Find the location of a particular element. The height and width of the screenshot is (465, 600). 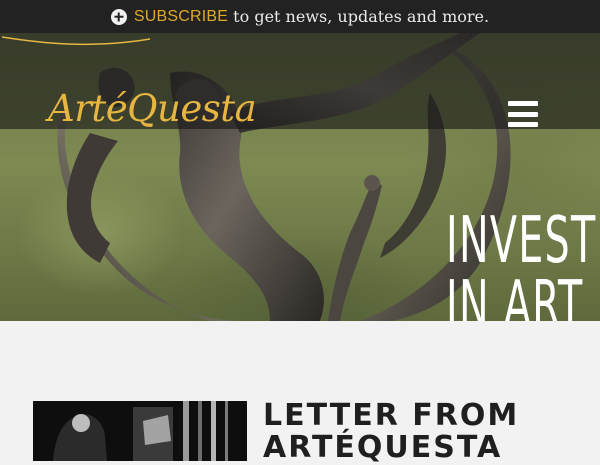

logo-swash is located at coordinates (76, 41).